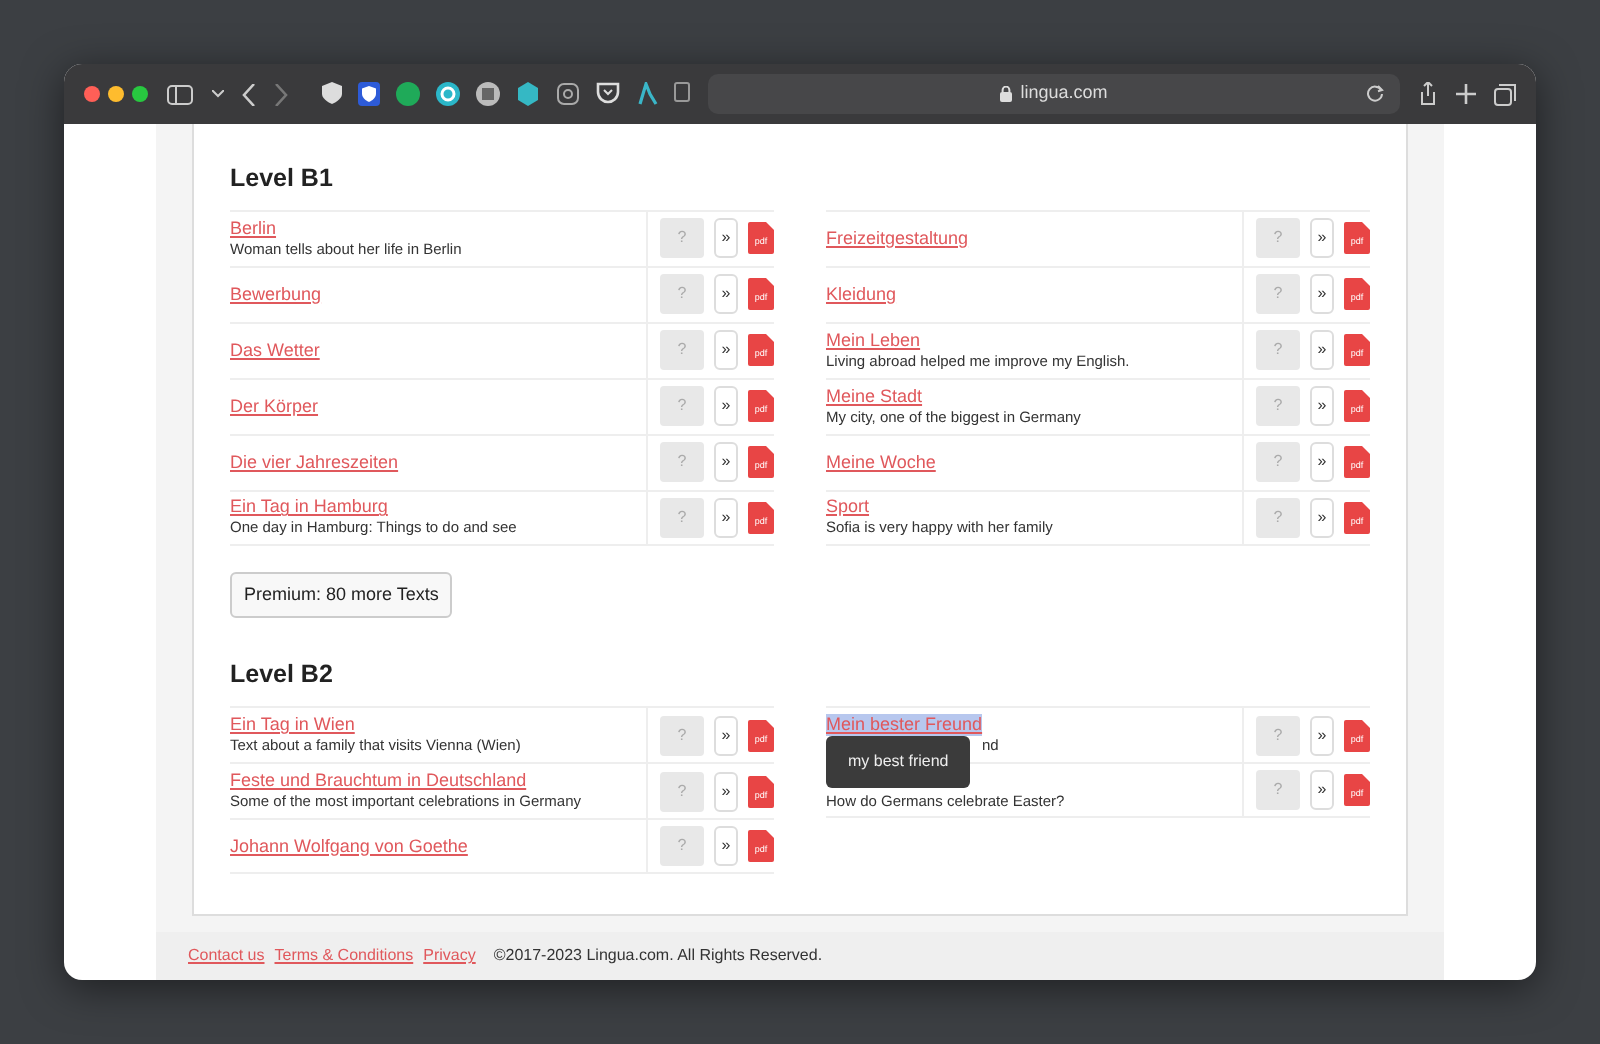 Image resolution: width=1600 pixels, height=1044 pixels. What do you see at coordinates (226, 956) in the screenshot?
I see `footer-link: Contact us` at bounding box center [226, 956].